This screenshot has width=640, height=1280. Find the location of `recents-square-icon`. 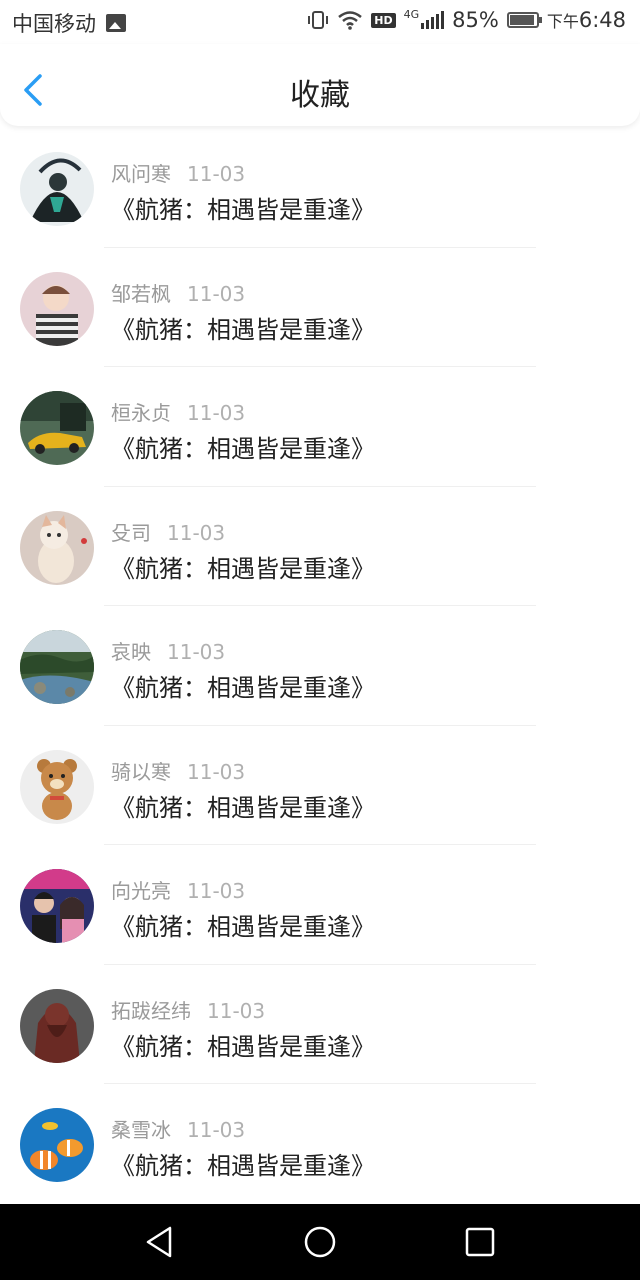

recents-square-icon is located at coordinates (480, 1242).